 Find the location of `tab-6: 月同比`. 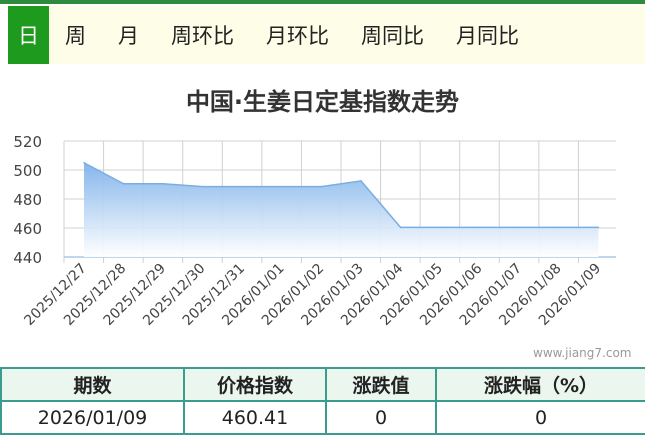

tab-6: 月同比 is located at coordinates (487, 35).